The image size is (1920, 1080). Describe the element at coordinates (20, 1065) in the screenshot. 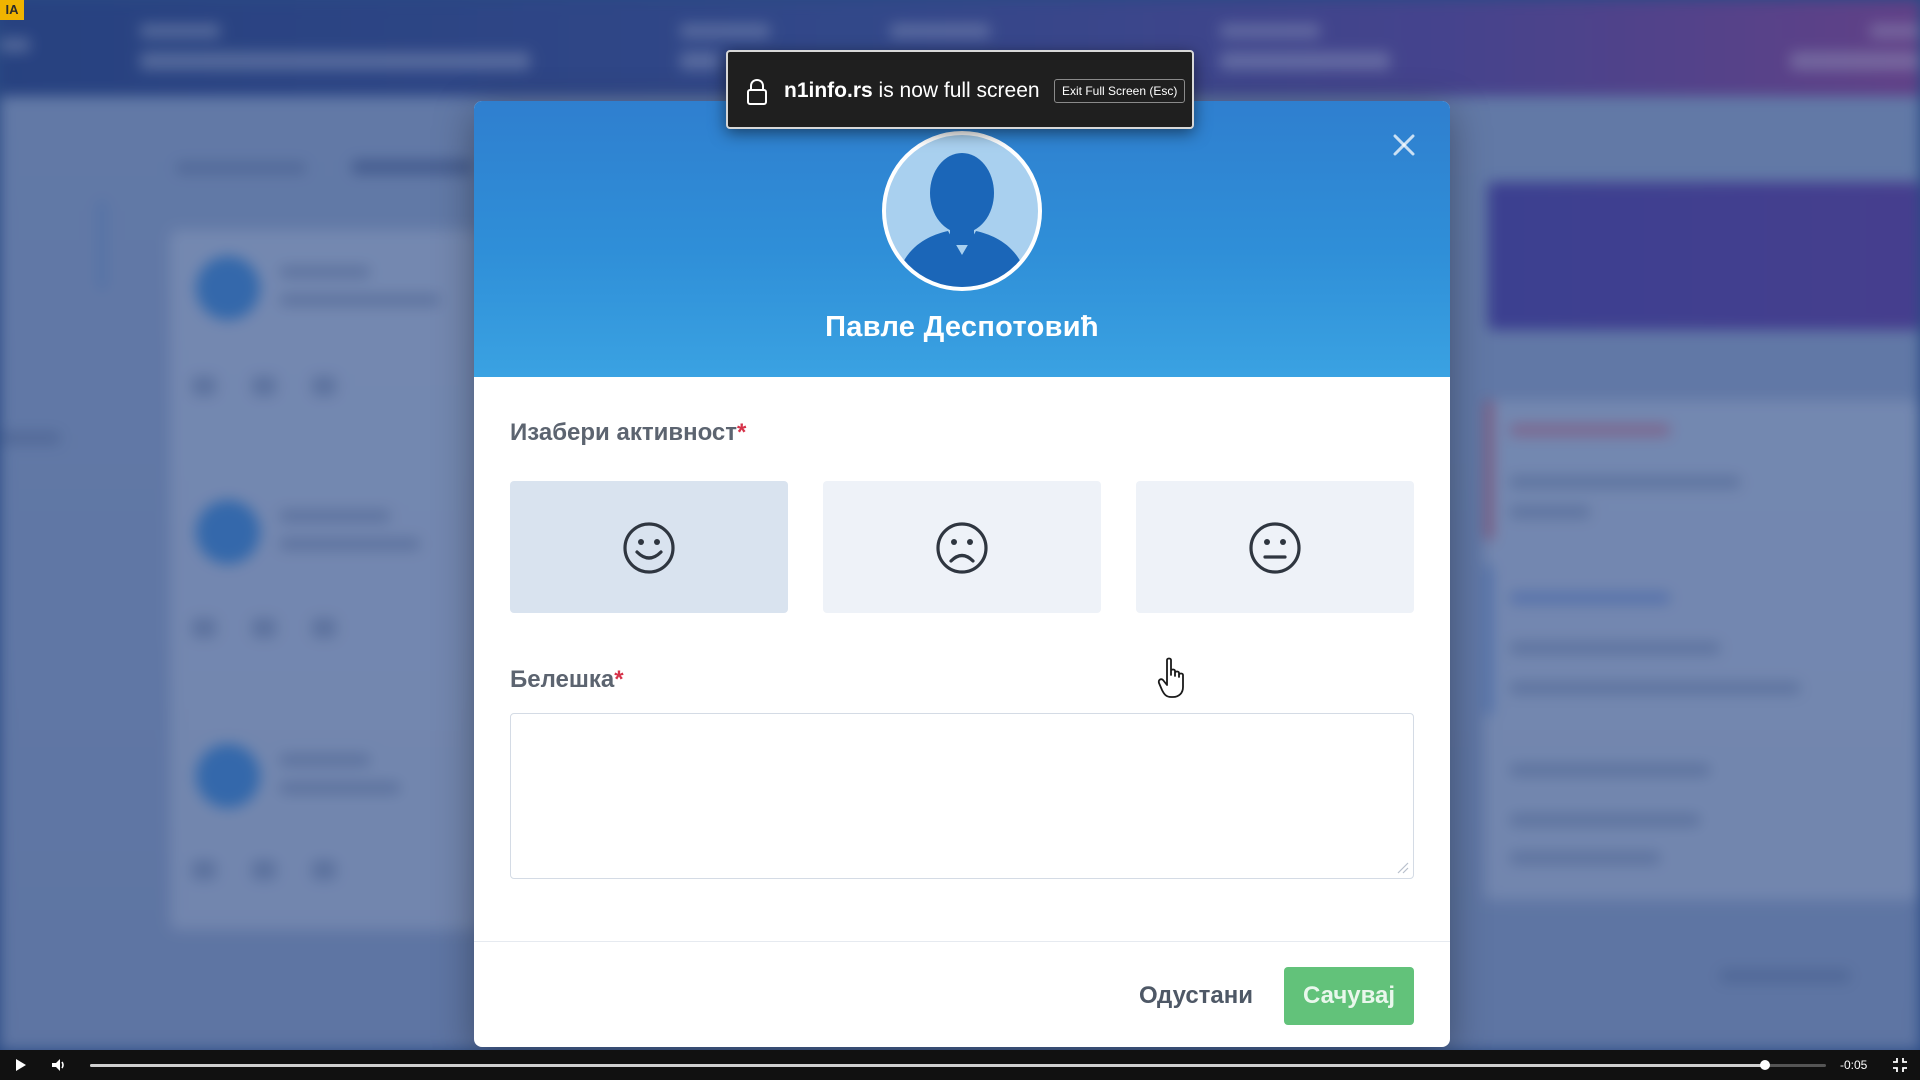

I see `play-icon` at that location.